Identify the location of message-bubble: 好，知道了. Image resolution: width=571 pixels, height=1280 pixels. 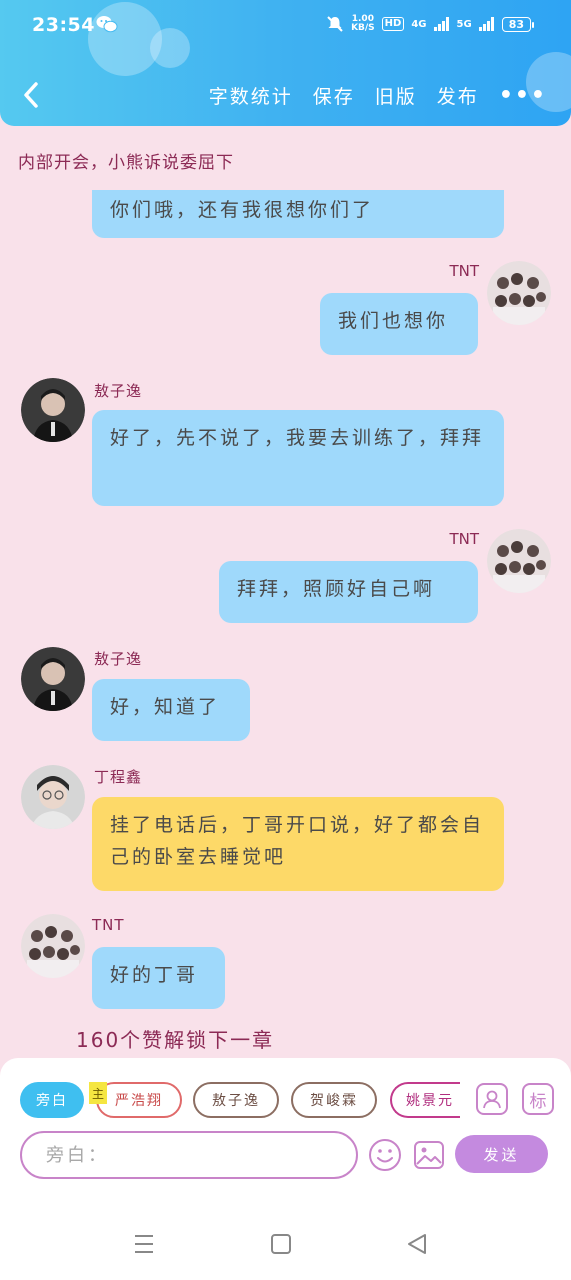
(171, 710).